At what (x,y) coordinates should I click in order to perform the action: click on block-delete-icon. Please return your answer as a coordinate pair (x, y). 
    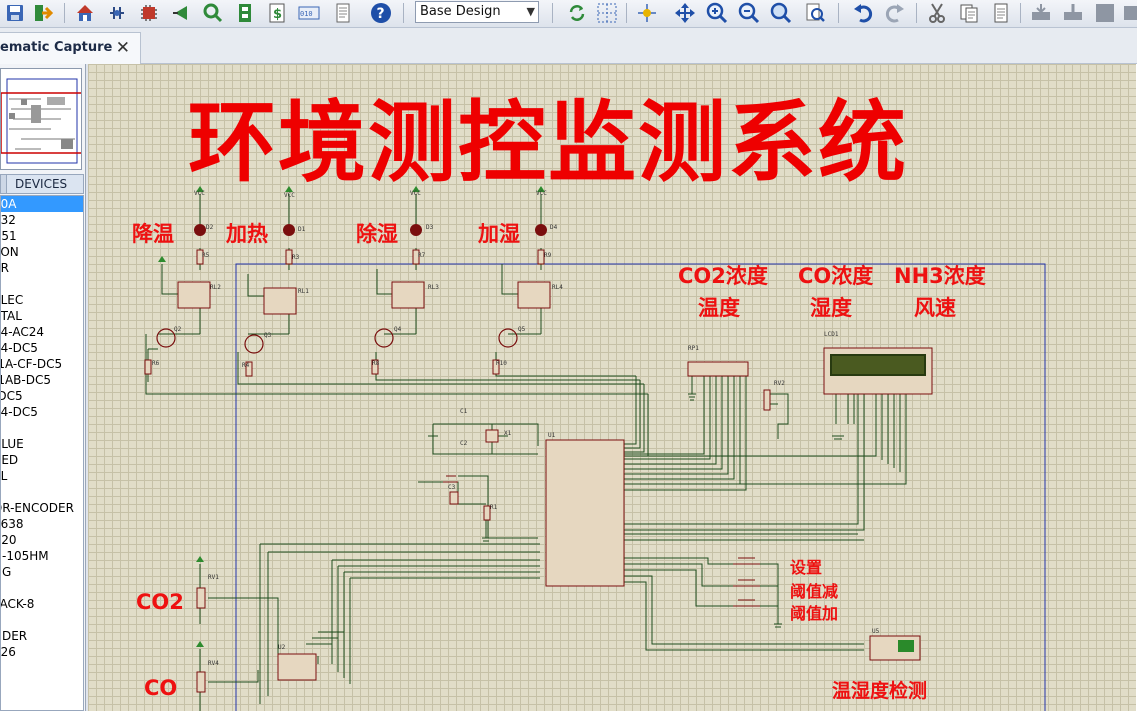
    Looking at the image, I should click on (1129, 13).